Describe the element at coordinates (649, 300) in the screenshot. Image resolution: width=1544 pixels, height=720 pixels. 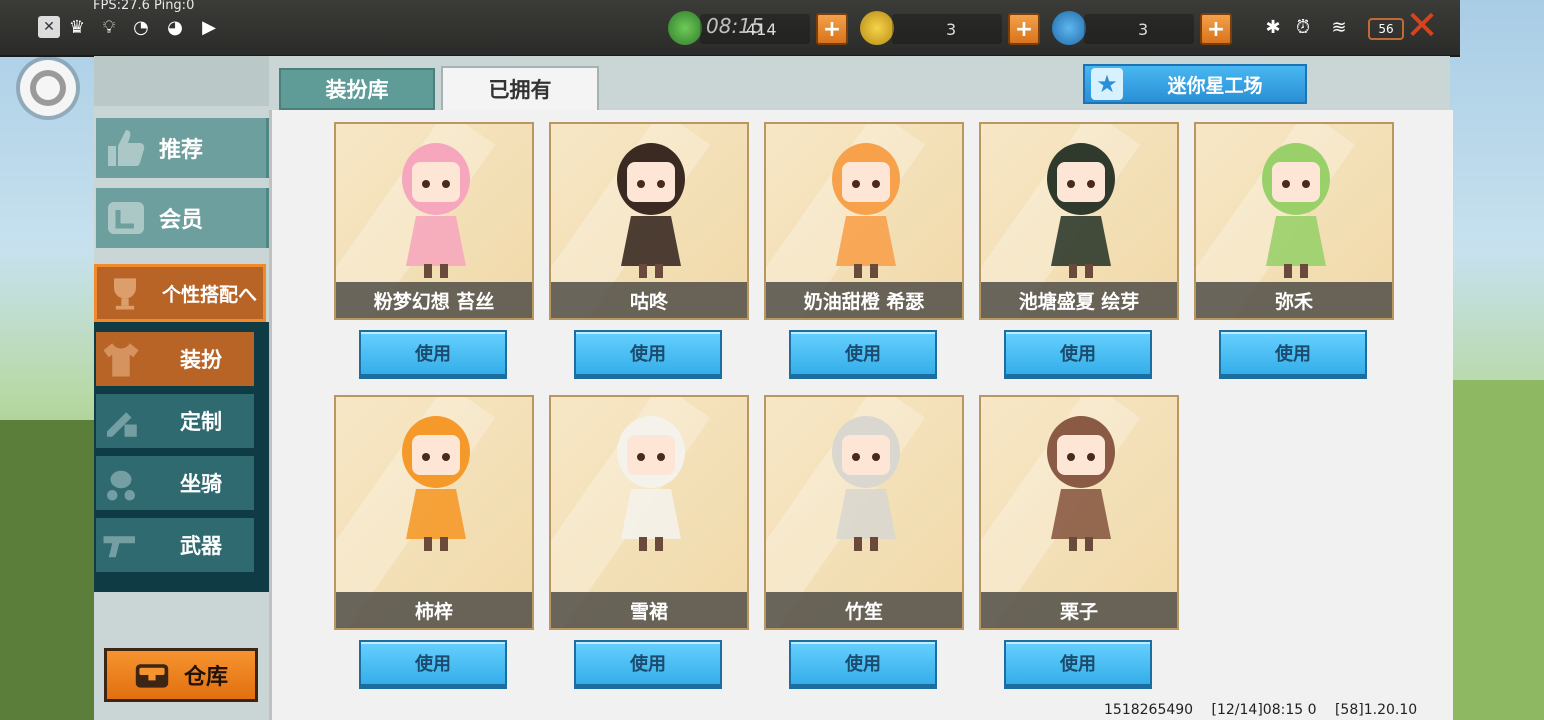
I see `costume-name: 咕咚` at that location.